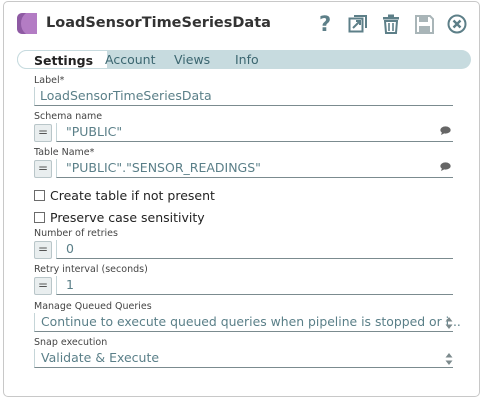 This screenshot has width=481, height=399. What do you see at coordinates (76, 233) in the screenshot?
I see `retries-label: Number of retries` at bounding box center [76, 233].